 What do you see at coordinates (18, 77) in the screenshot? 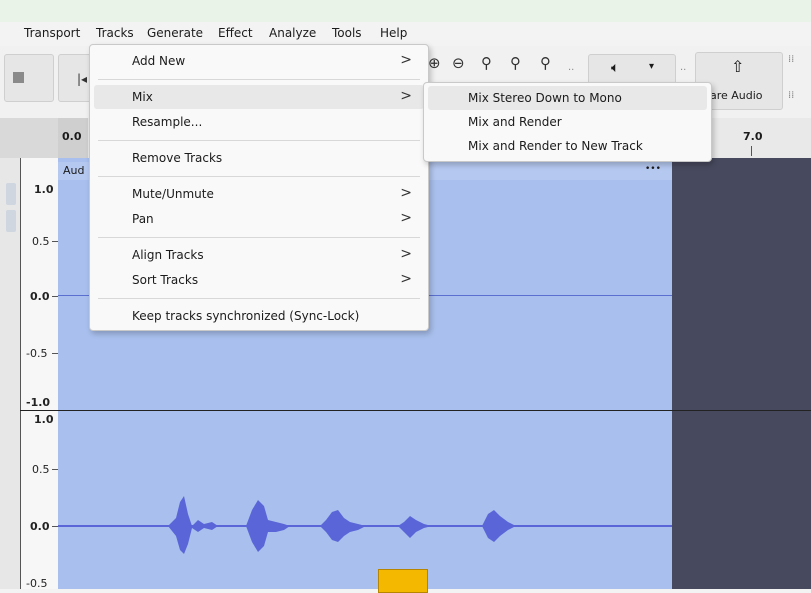
I see `stop-icon` at bounding box center [18, 77].